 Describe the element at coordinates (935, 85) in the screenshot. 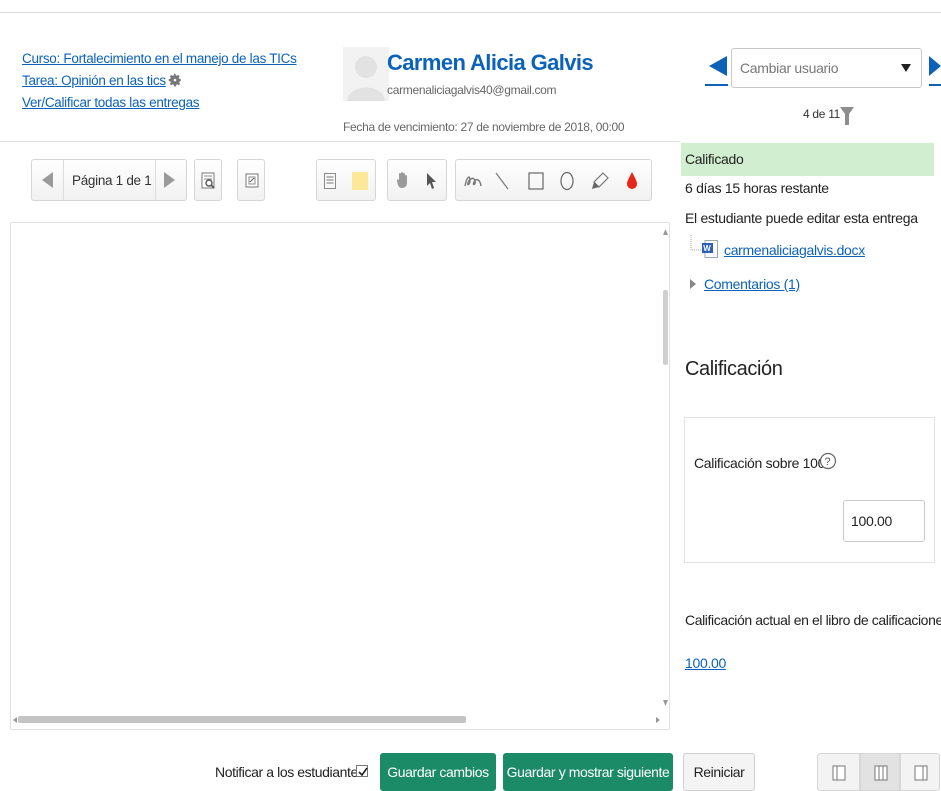

I see `next-user-underline` at that location.